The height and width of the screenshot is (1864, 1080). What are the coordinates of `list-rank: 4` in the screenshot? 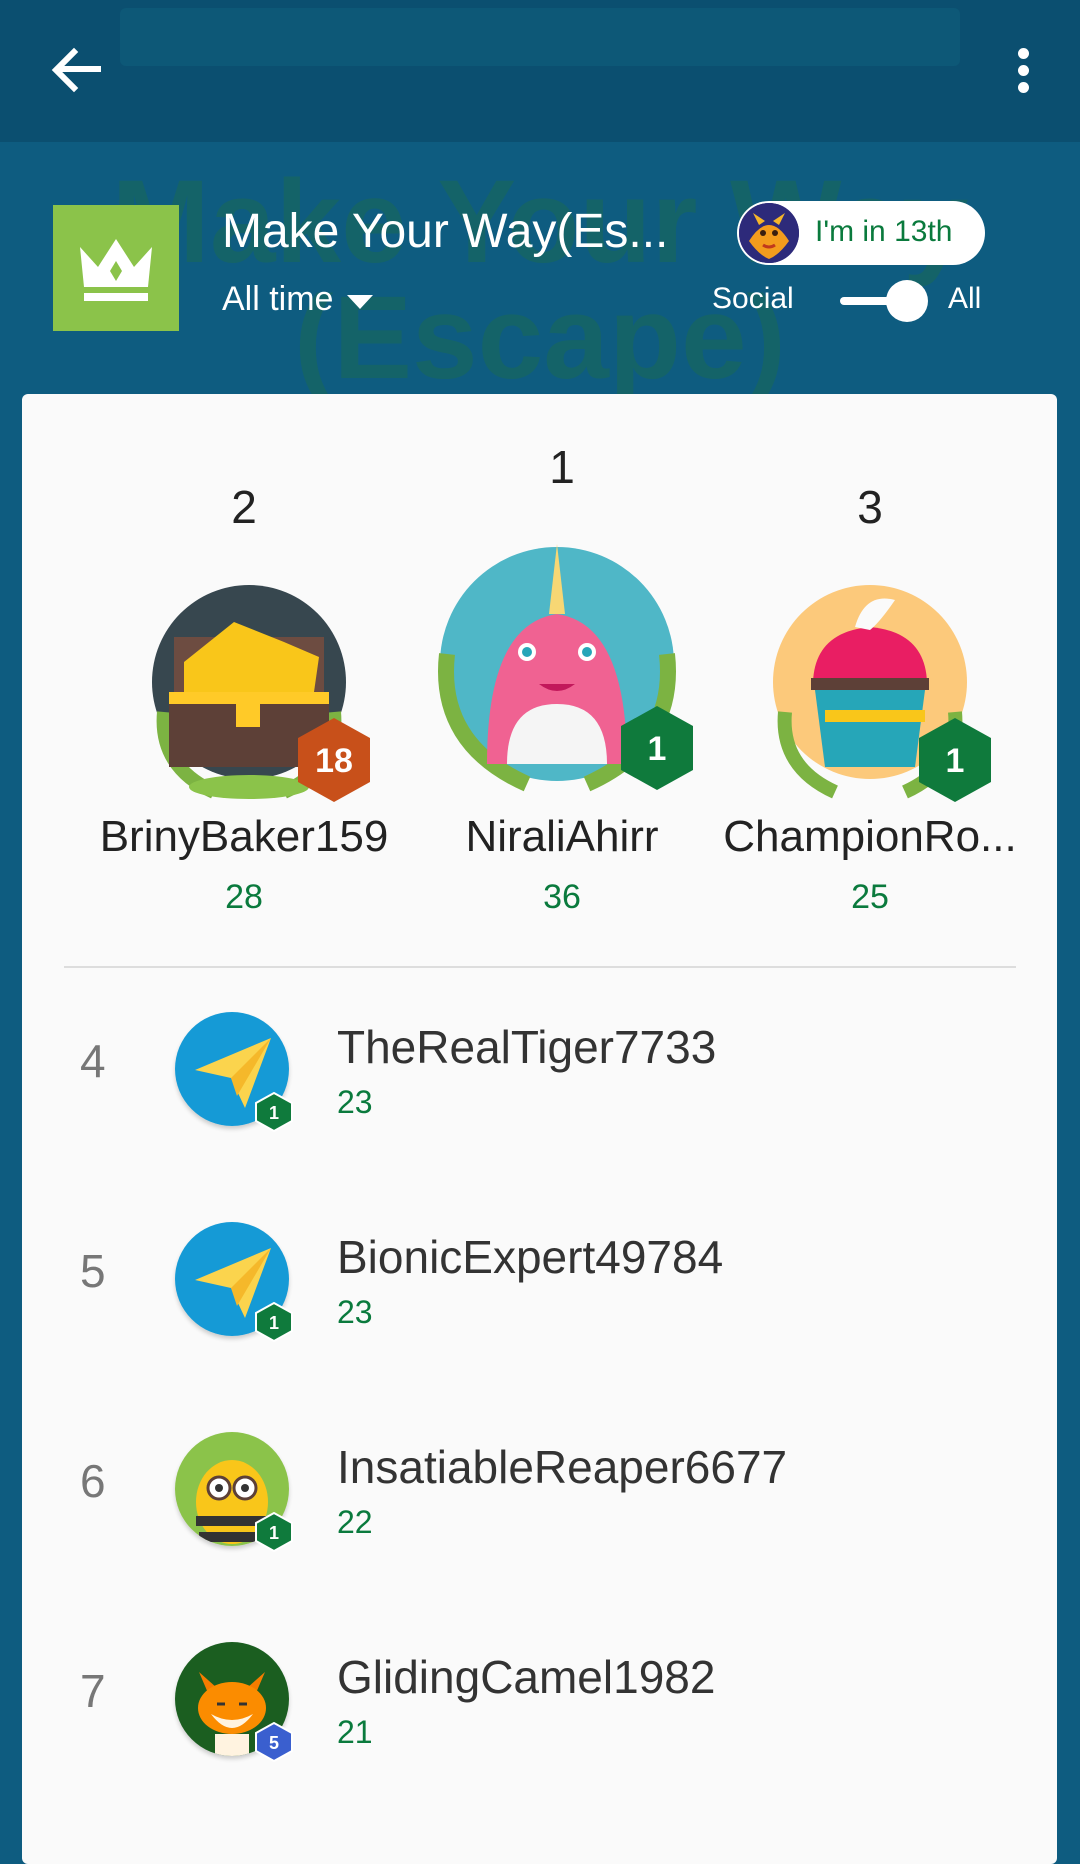 It's located at (93, 1061).